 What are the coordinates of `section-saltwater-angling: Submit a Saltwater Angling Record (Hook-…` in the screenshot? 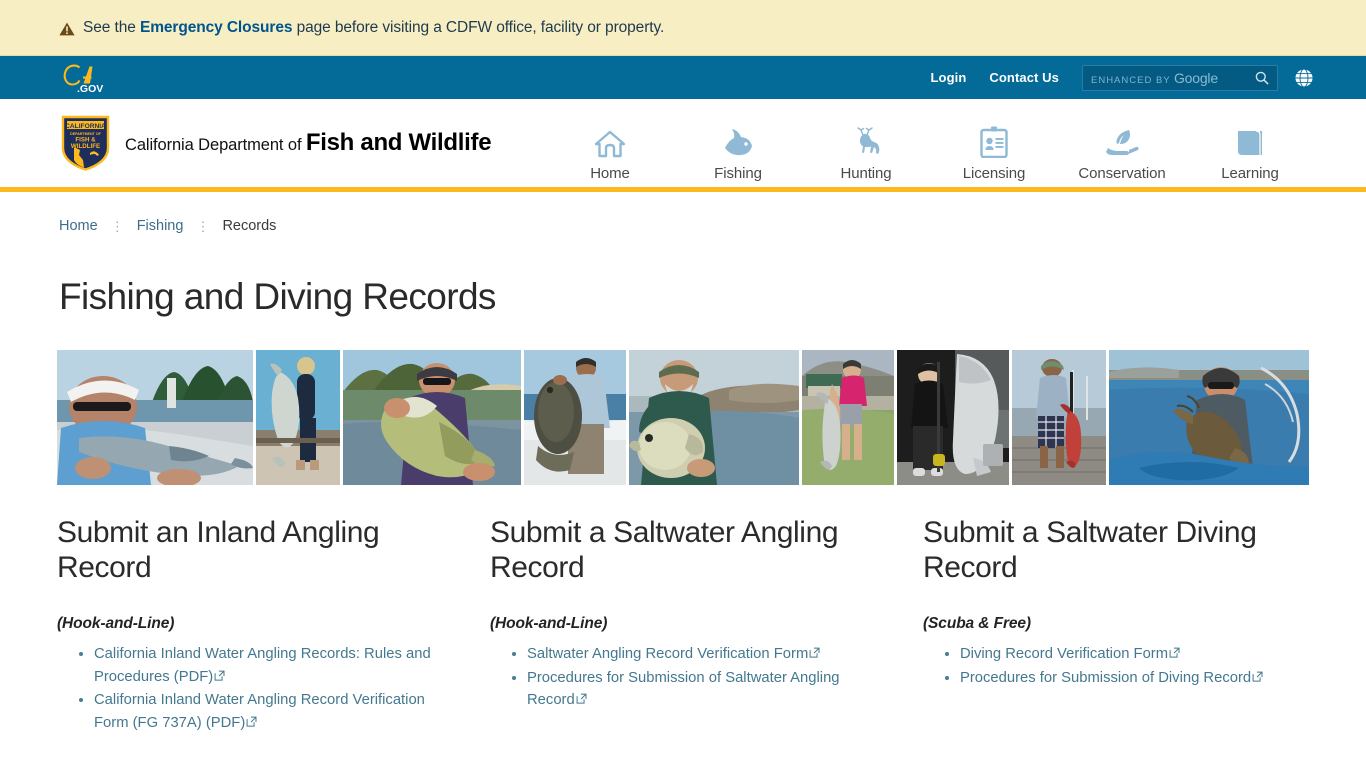 It's located at (706, 625).